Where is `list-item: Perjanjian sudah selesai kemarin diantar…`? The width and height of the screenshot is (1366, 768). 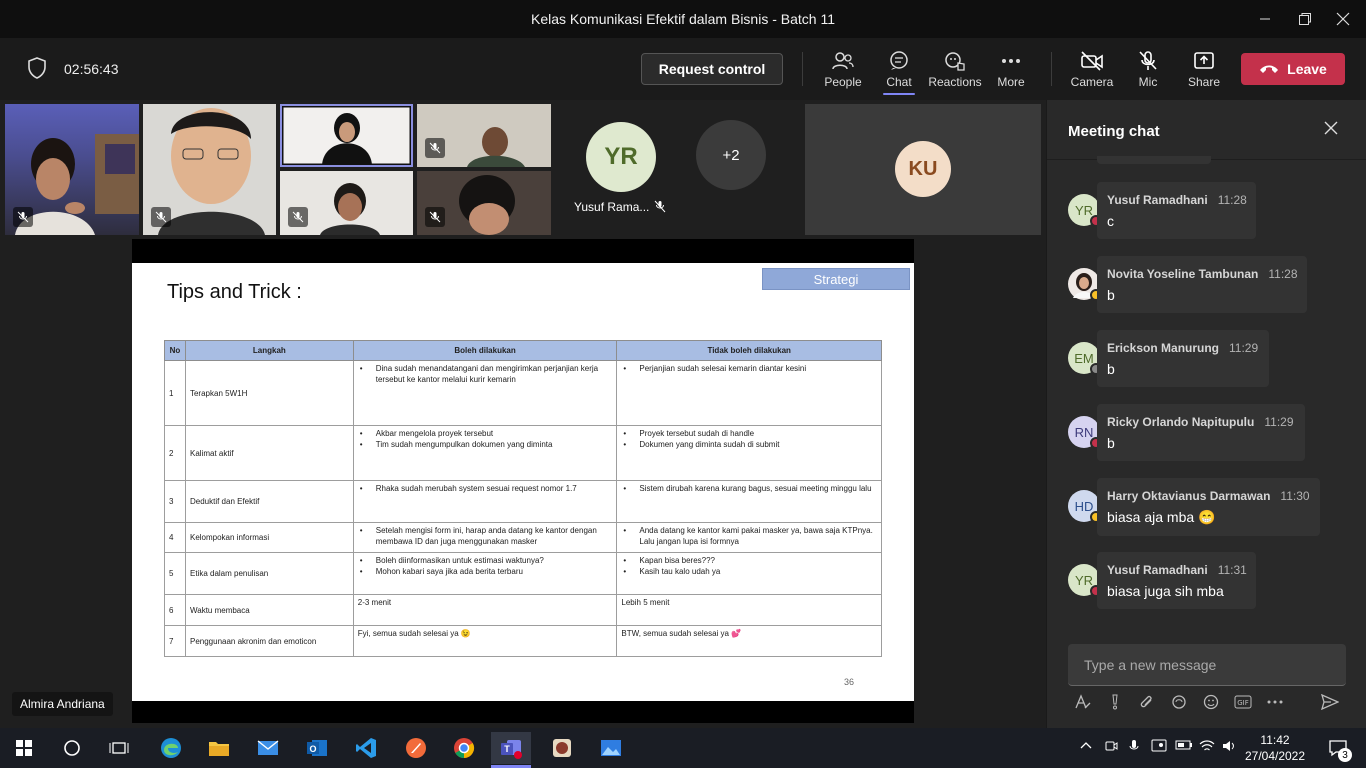 list-item: Perjanjian sudah selesai kemarin diantar… is located at coordinates (749, 368).